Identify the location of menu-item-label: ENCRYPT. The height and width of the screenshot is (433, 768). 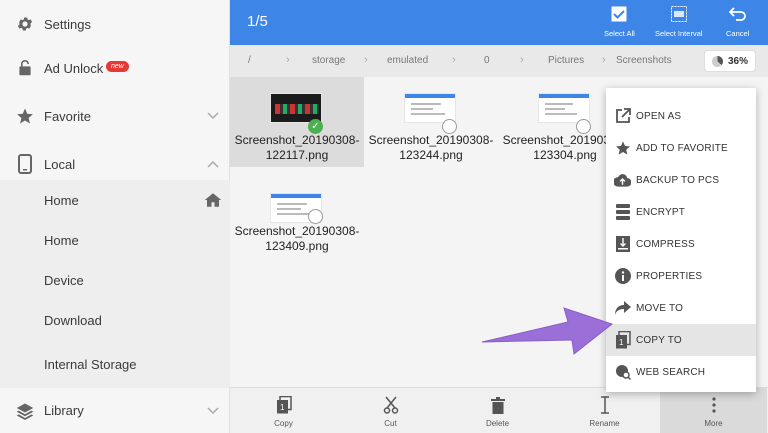
(661, 212).